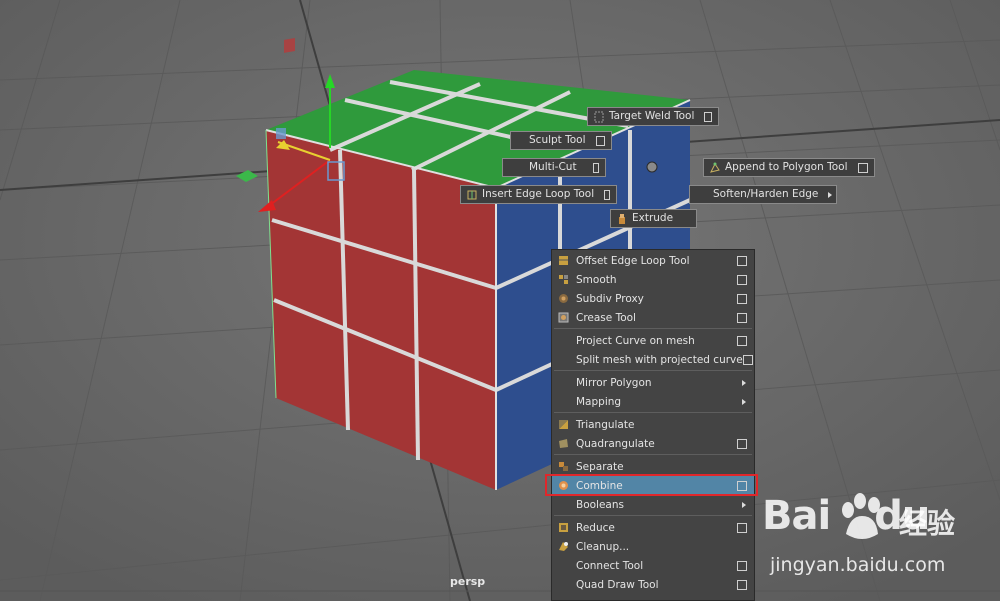 The image size is (1000, 601). I want to click on menu-item-mirror-polygon: Mirror Polygon, so click(653, 382).